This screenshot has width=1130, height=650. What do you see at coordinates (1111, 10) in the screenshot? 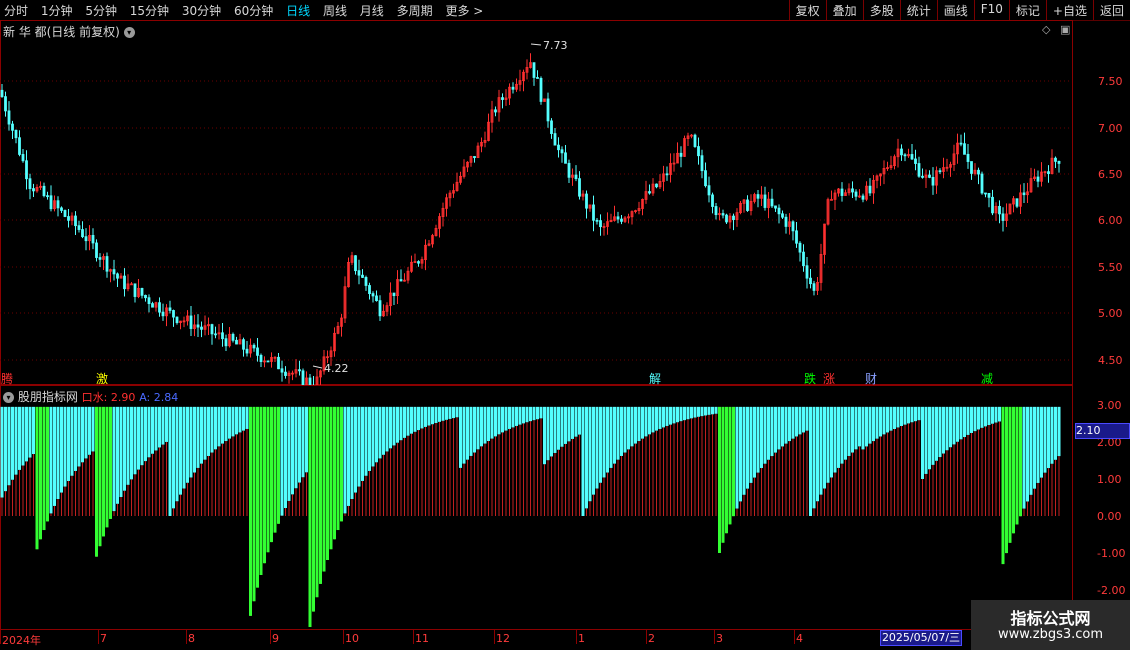
I see `back-button: 返回` at bounding box center [1111, 10].